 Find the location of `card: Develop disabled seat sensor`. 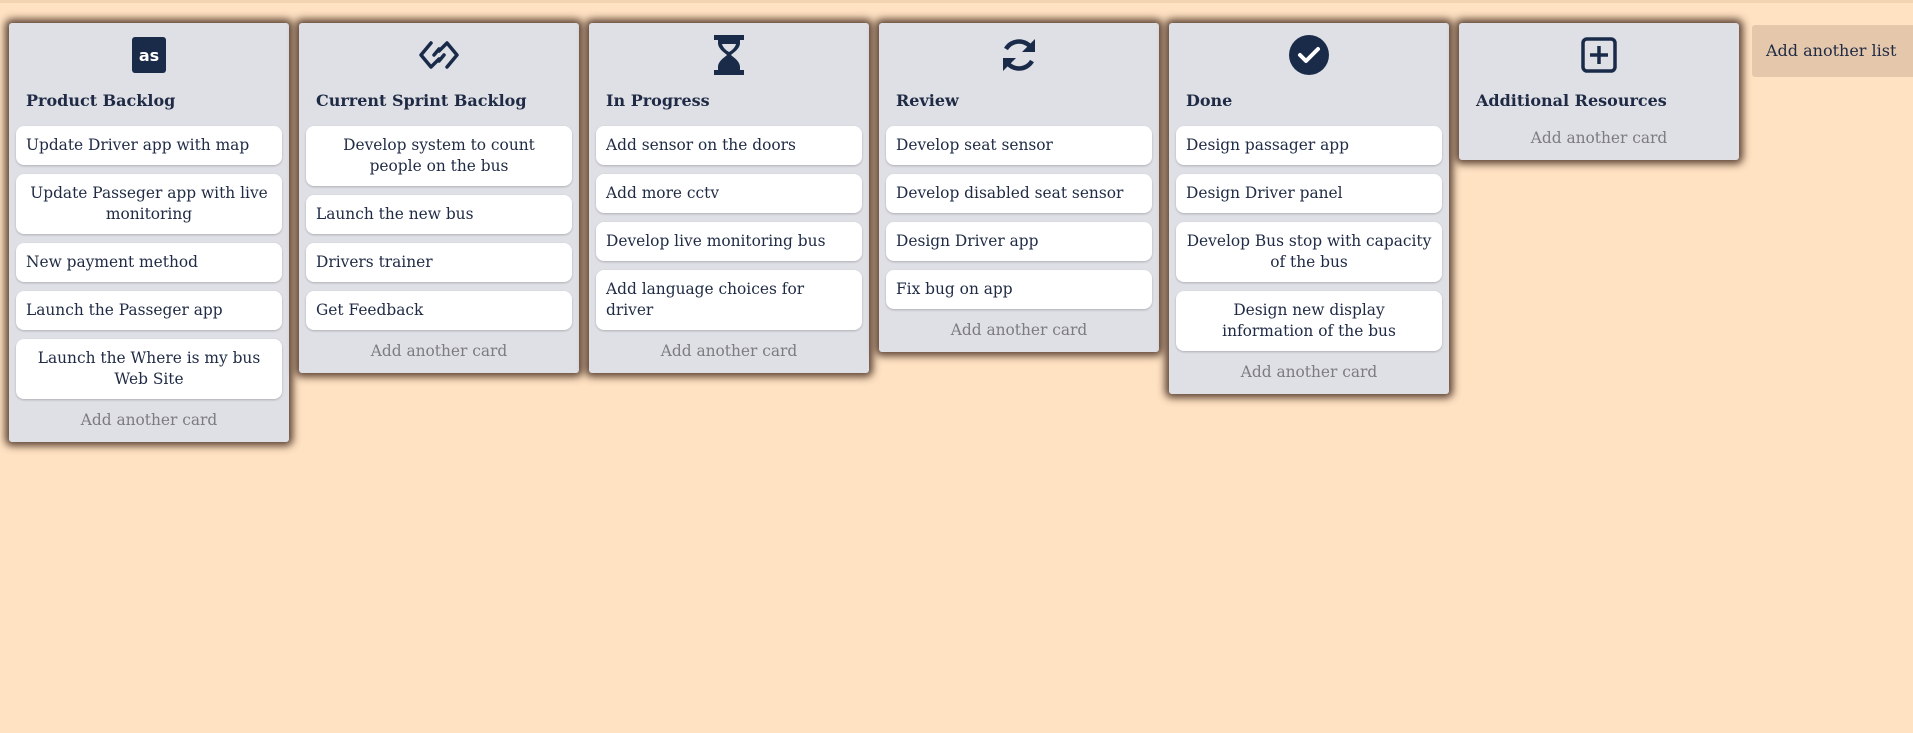

card: Develop disabled seat sensor is located at coordinates (1019, 193).